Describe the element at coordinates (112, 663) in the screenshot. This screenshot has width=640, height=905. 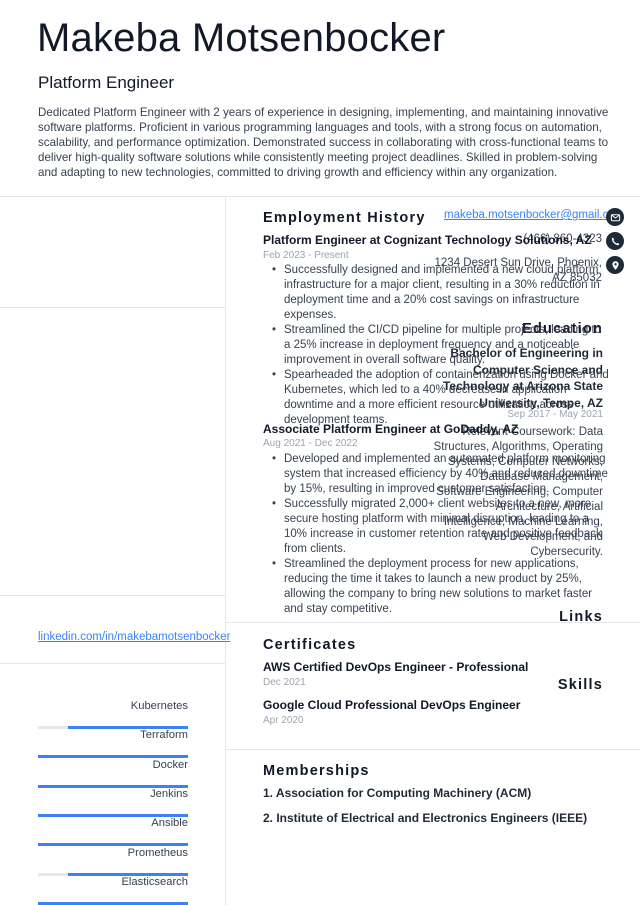
I see `links-divider` at that location.